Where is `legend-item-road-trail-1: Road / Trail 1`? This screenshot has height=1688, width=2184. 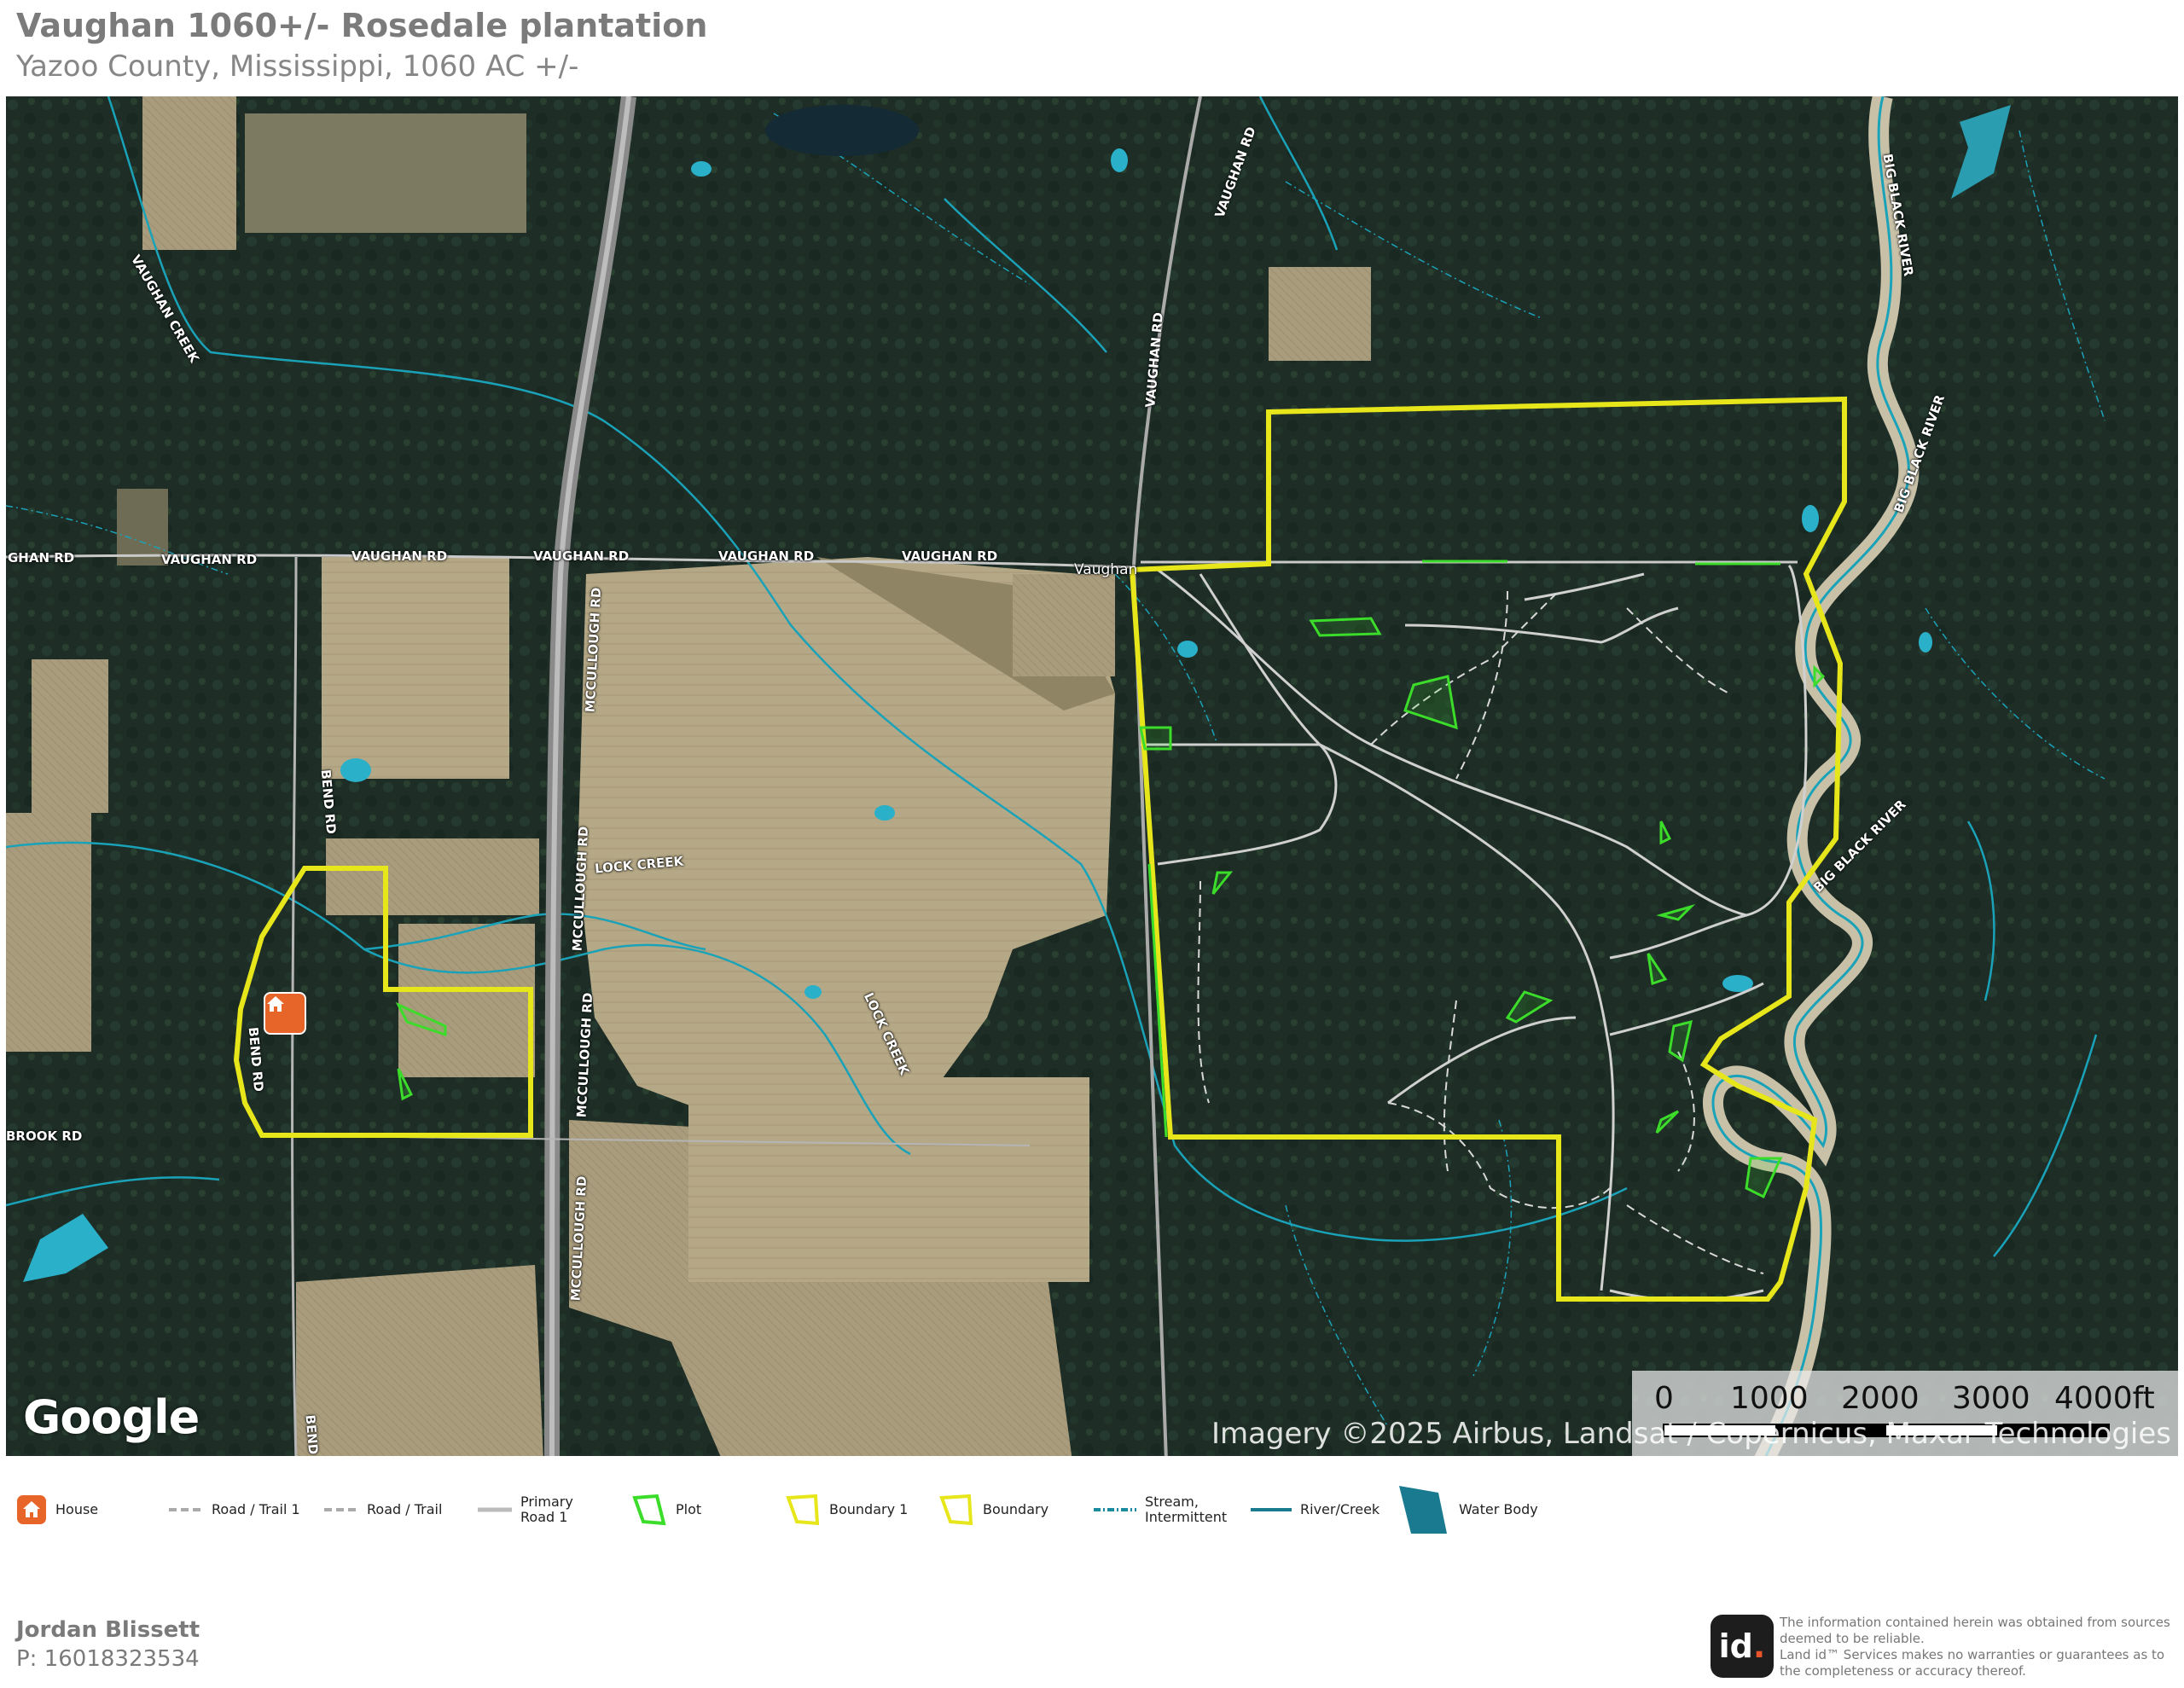 legend-item-road-trail-1: Road / Trail 1 is located at coordinates (234, 1509).